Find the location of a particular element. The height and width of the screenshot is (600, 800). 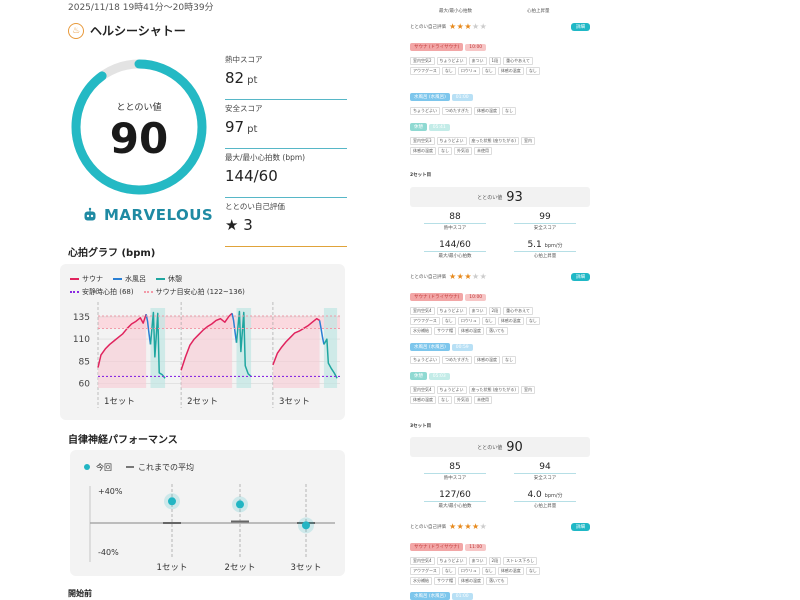

stat-rise: 5.1 bpm/分 心拍上昇量 is located at coordinates (545, 249).